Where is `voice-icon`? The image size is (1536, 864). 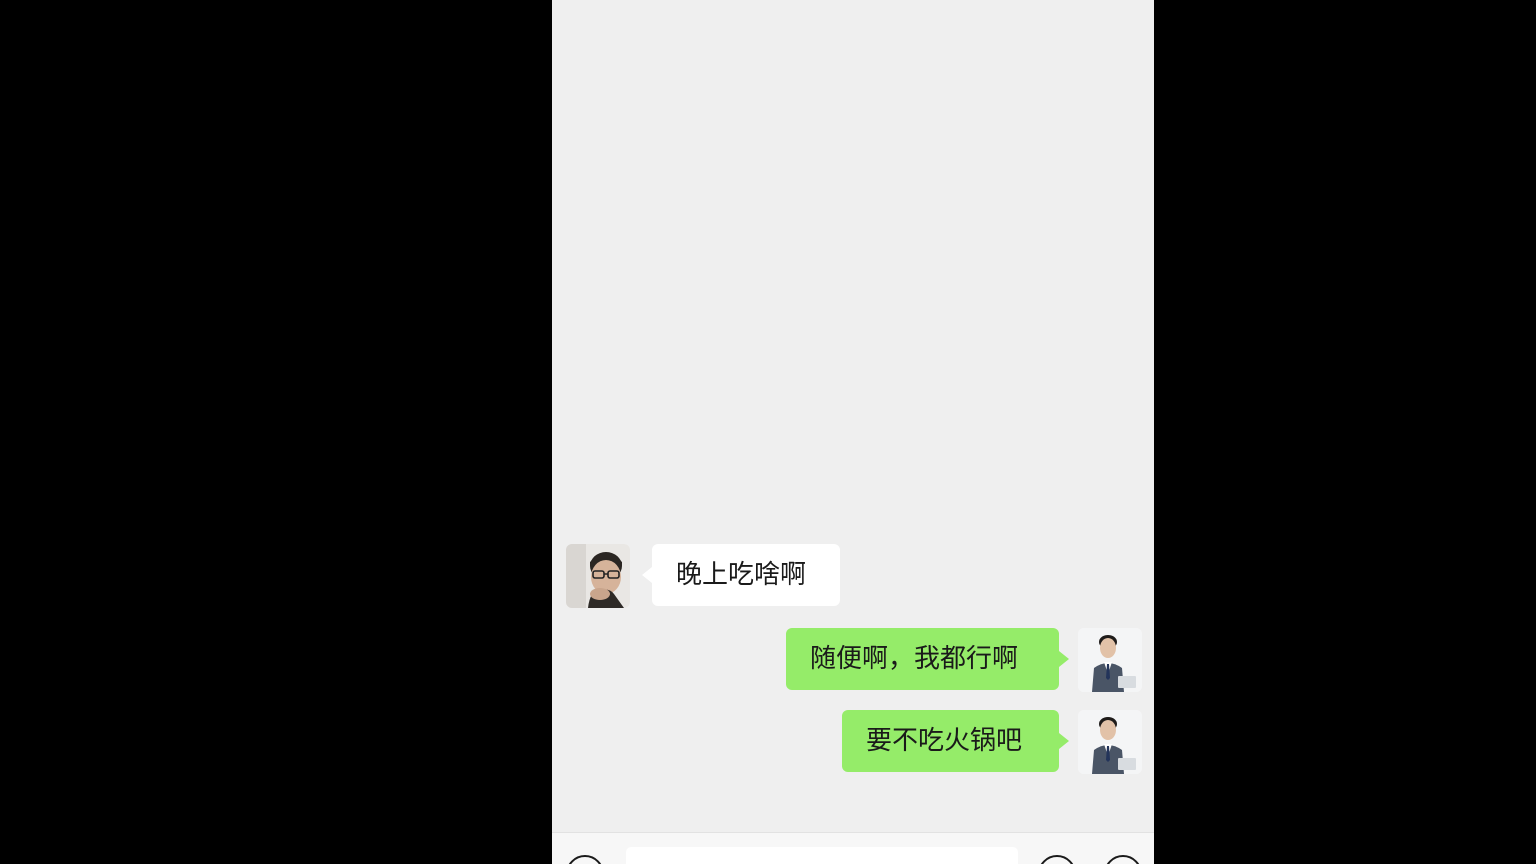
voice-icon is located at coordinates (585, 859).